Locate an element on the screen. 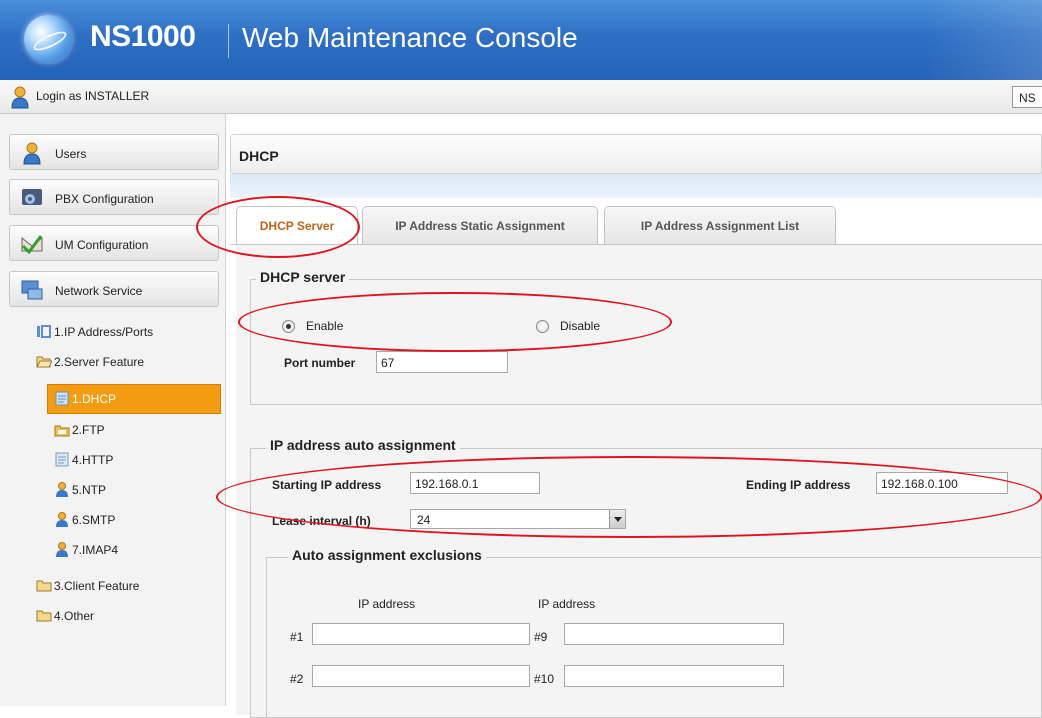 The image size is (1042, 718). menu-users: Users is located at coordinates (114, 152).